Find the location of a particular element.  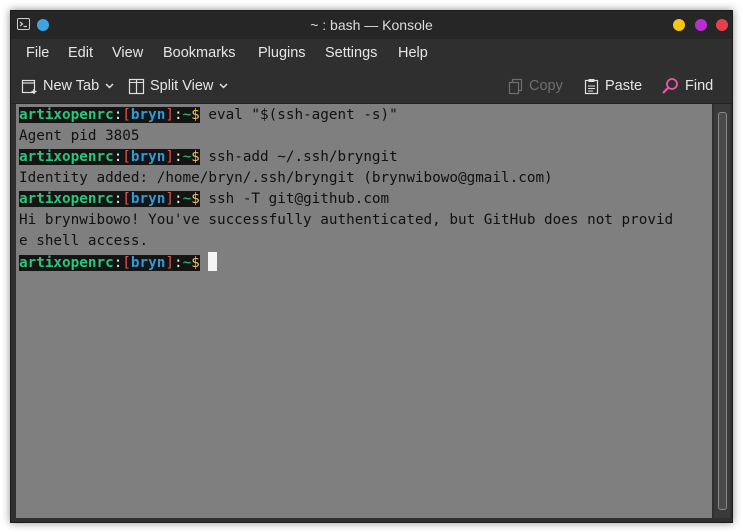

close-button is located at coordinates (722, 25).